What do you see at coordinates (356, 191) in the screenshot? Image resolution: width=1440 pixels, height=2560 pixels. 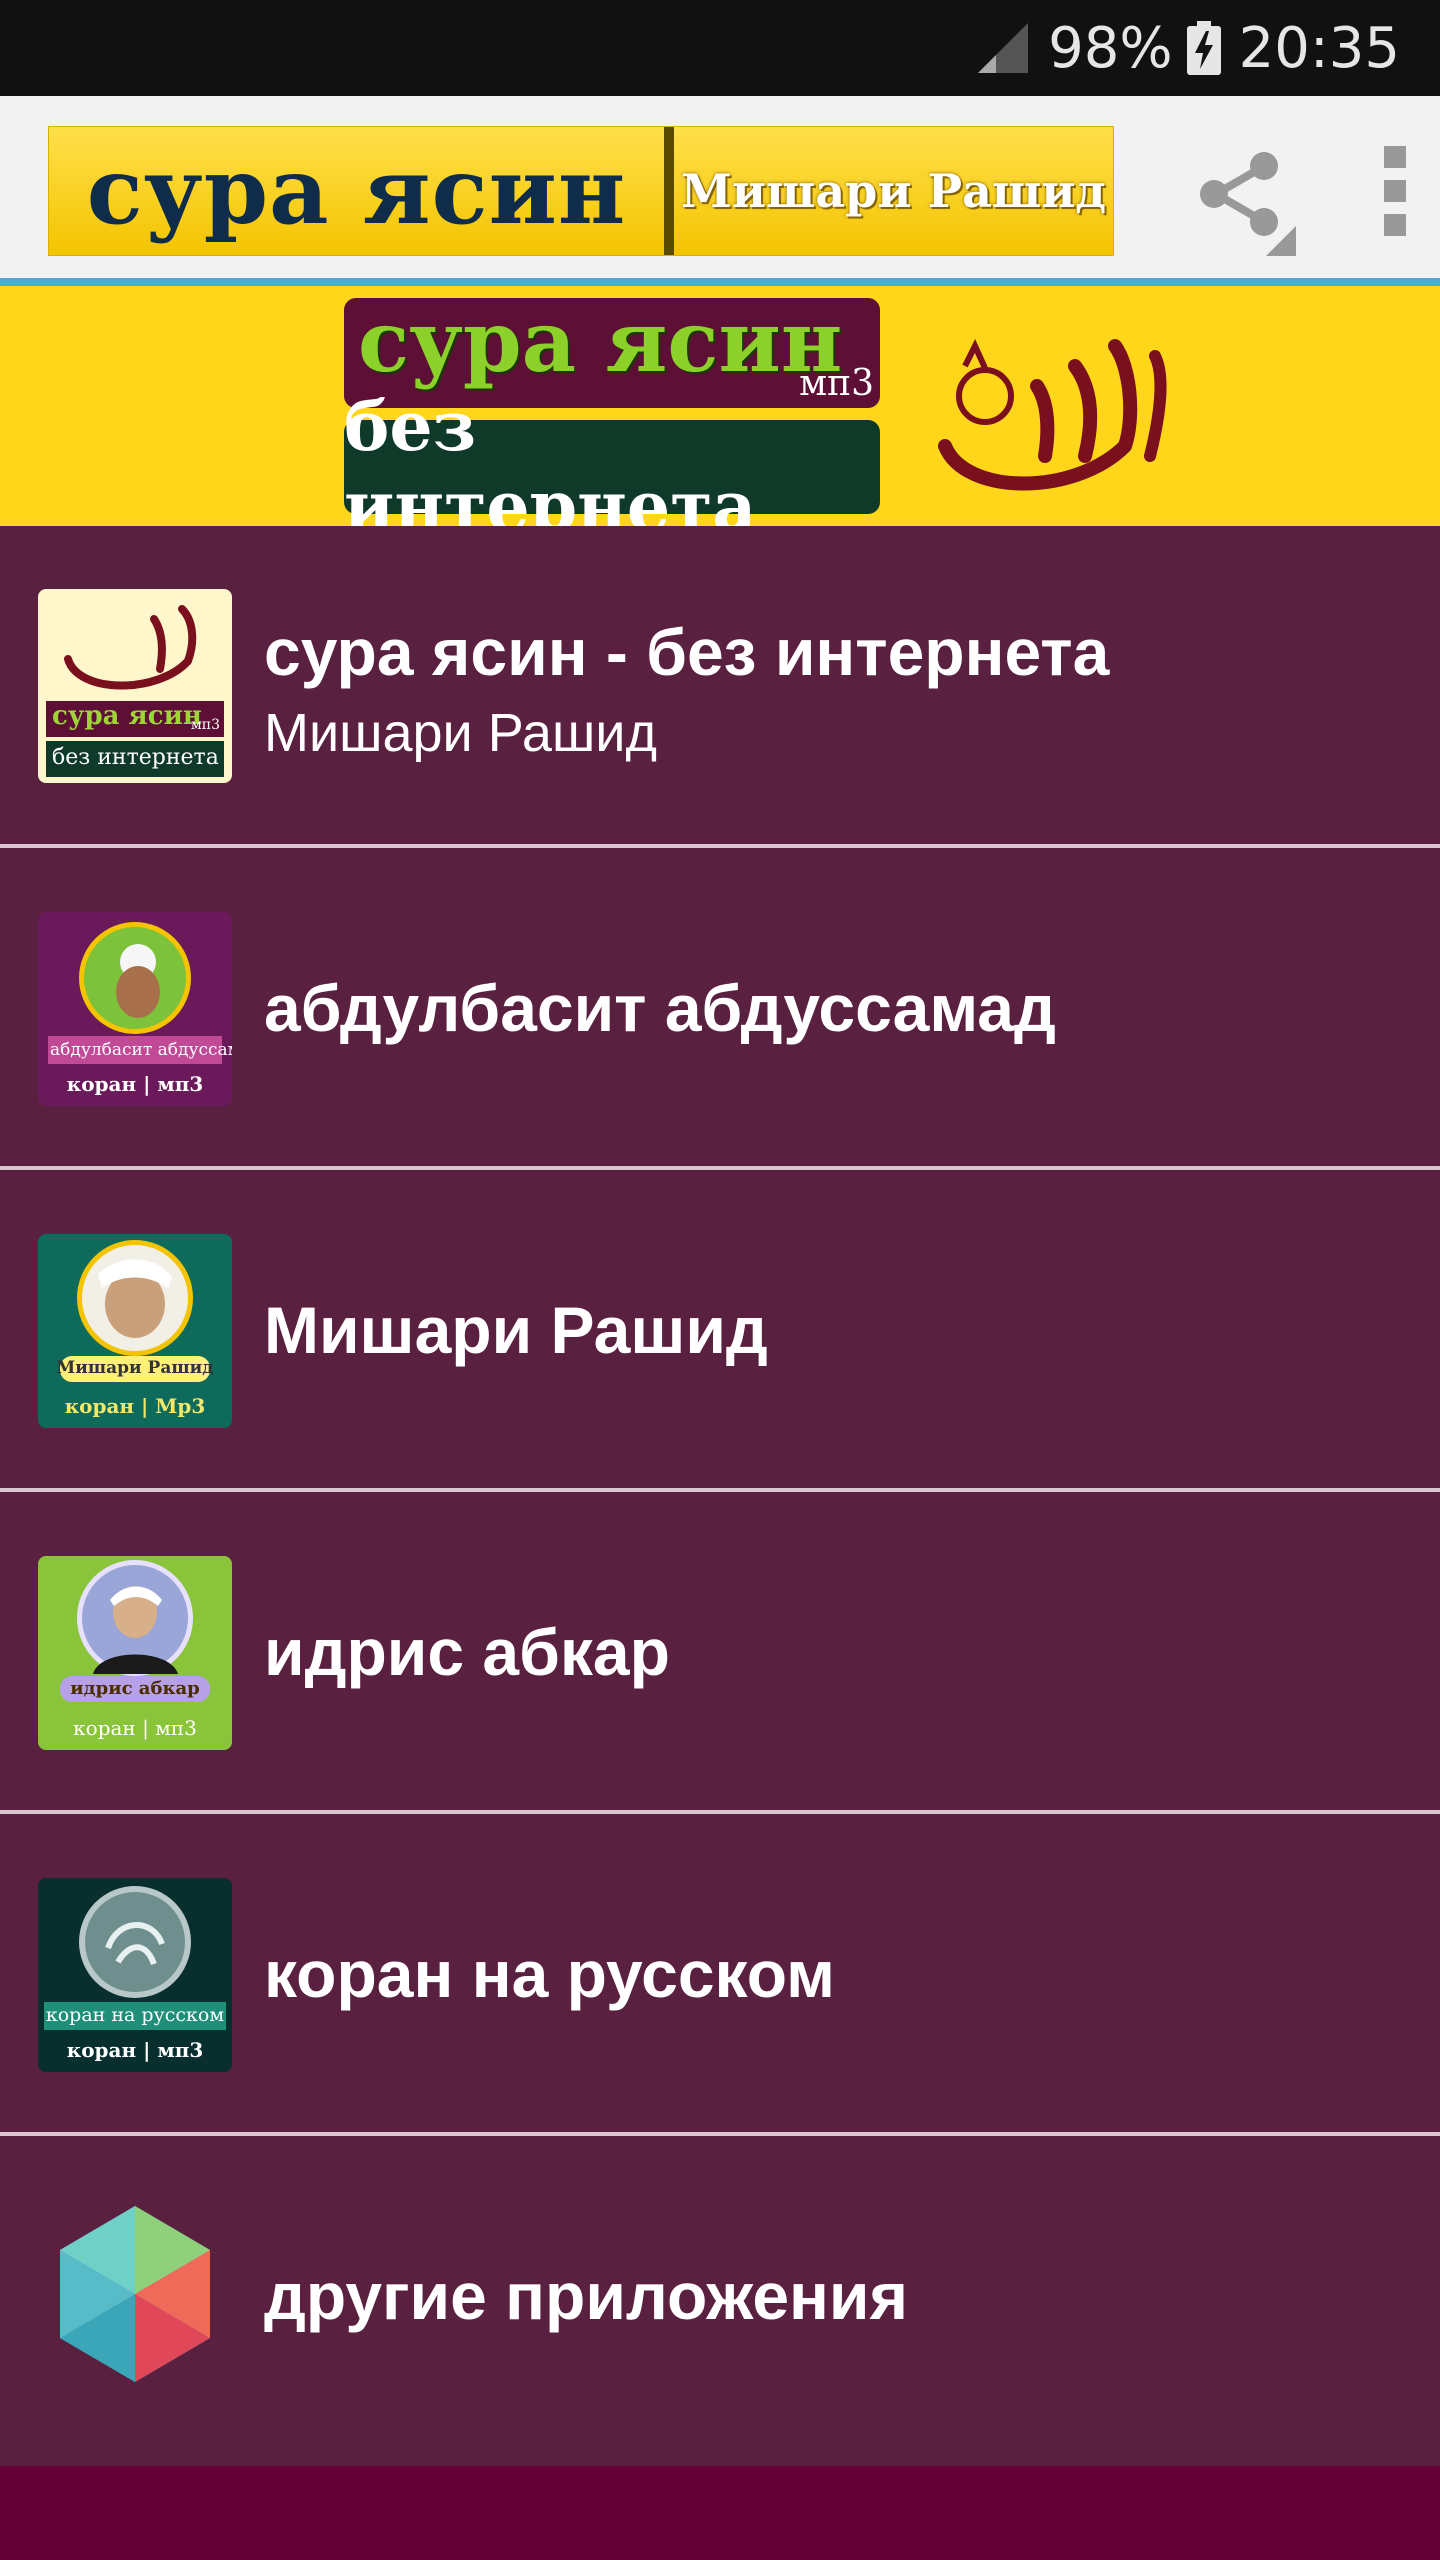 I see `logo-title: сура ясин` at bounding box center [356, 191].